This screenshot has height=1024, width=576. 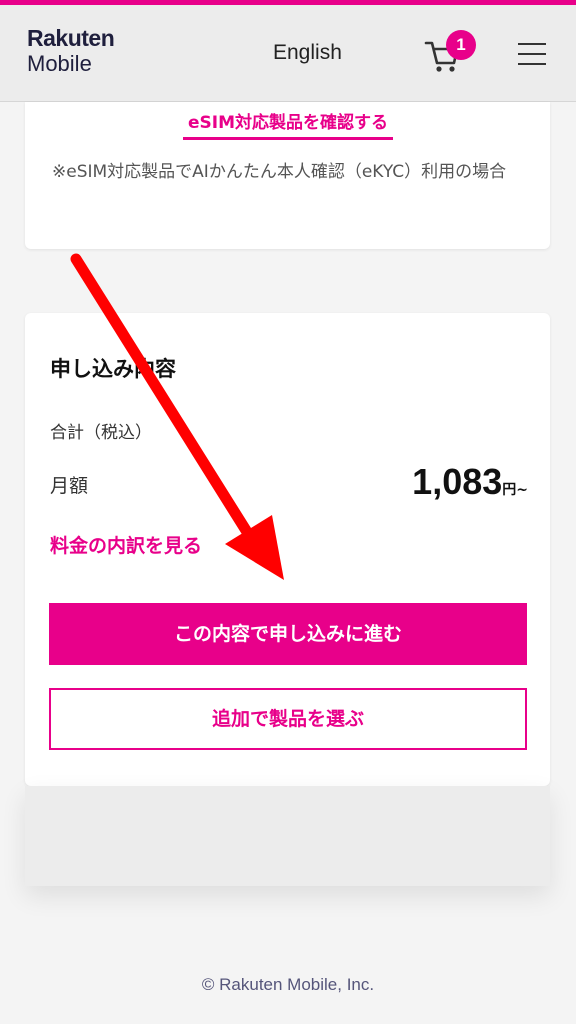 I want to click on esim-products-link: eSIM対応製品を確認する, so click(x=288, y=124).